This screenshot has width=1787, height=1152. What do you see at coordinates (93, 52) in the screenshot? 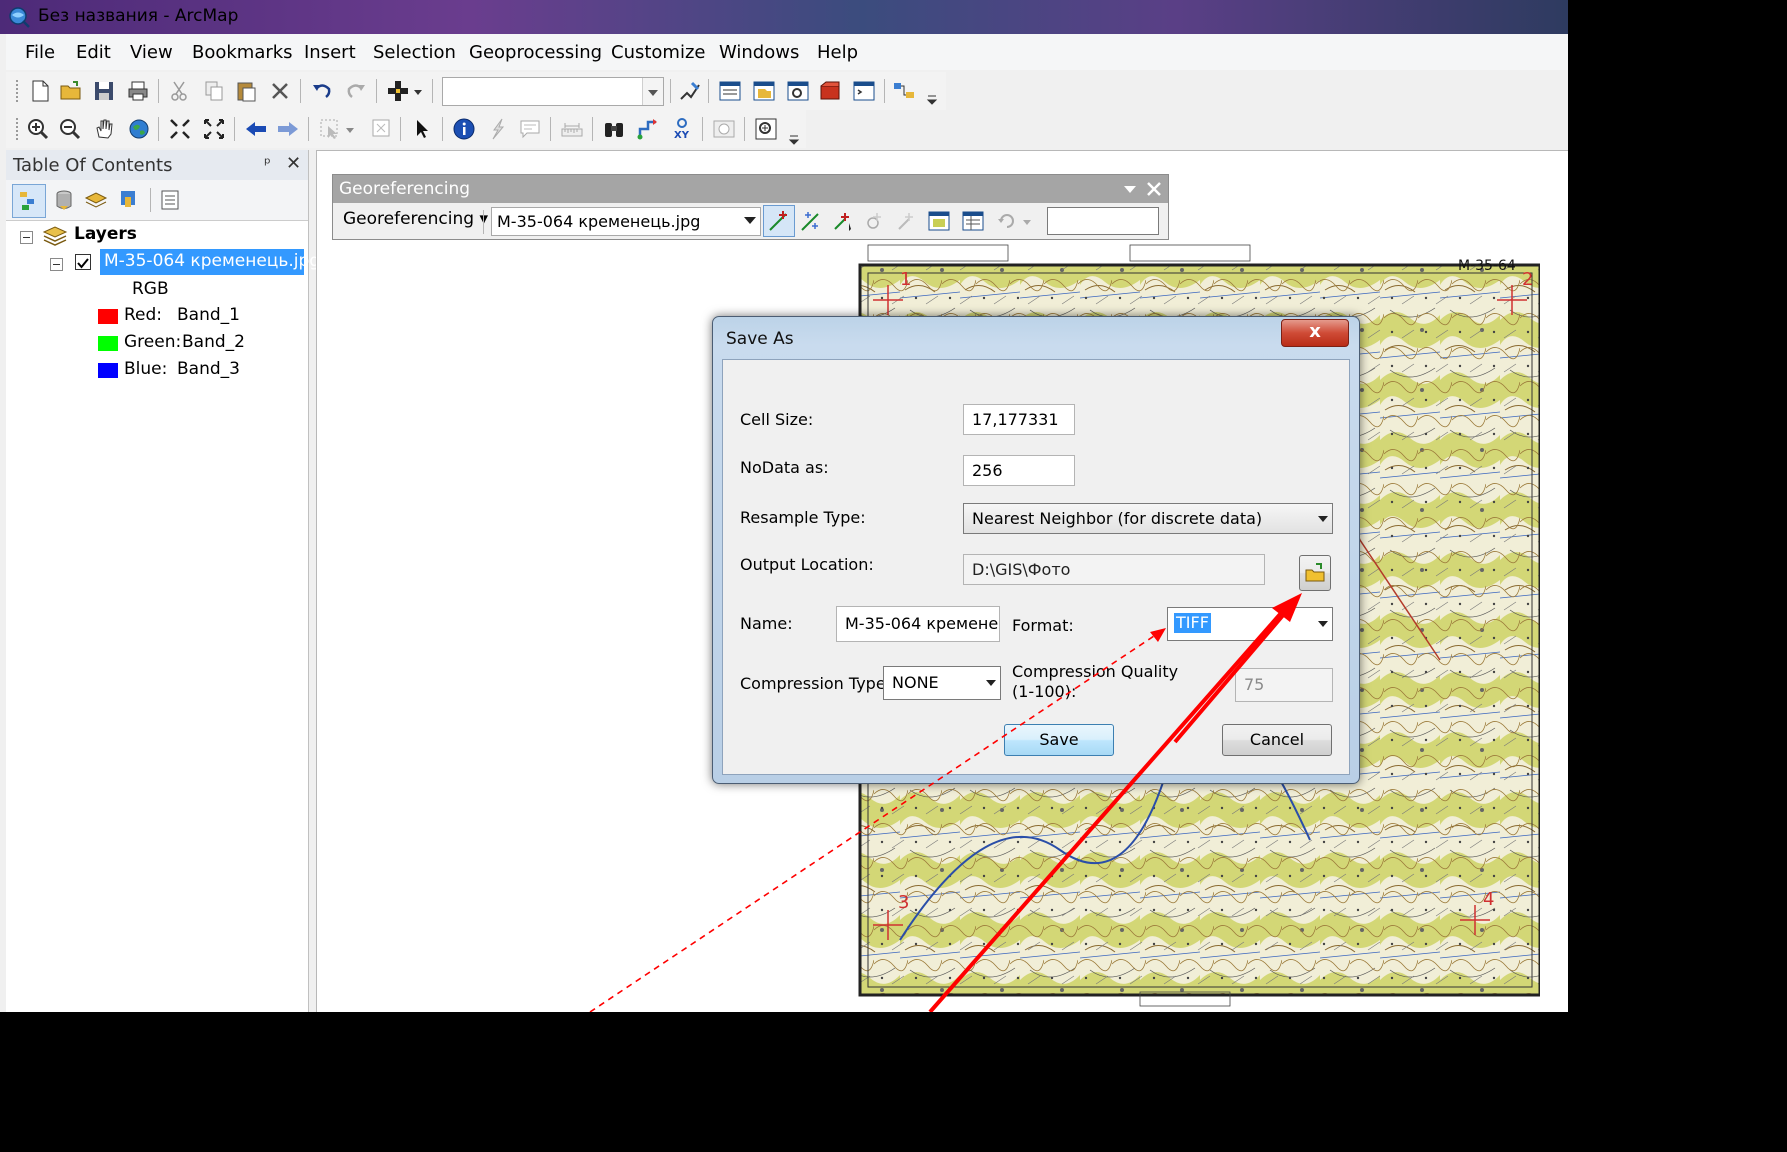
I see `menu-edit: Edit` at bounding box center [93, 52].